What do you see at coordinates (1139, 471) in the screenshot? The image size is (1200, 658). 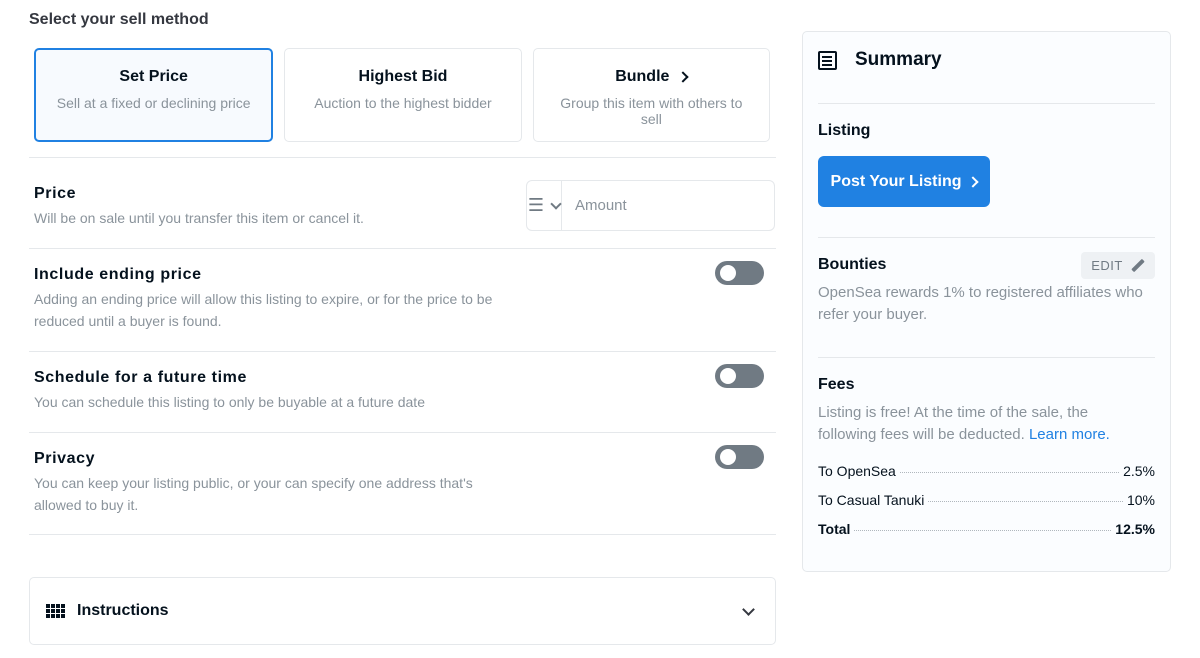 I see `fee-value: 2.5%` at bounding box center [1139, 471].